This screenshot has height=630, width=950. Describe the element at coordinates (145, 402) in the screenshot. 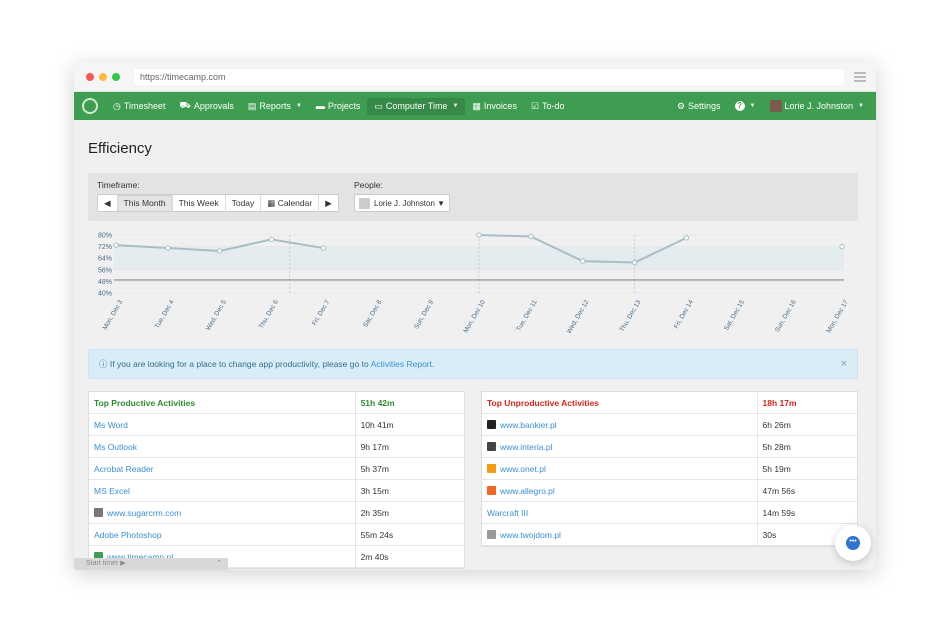

I see `productive-title: Top Productive Activities` at that location.